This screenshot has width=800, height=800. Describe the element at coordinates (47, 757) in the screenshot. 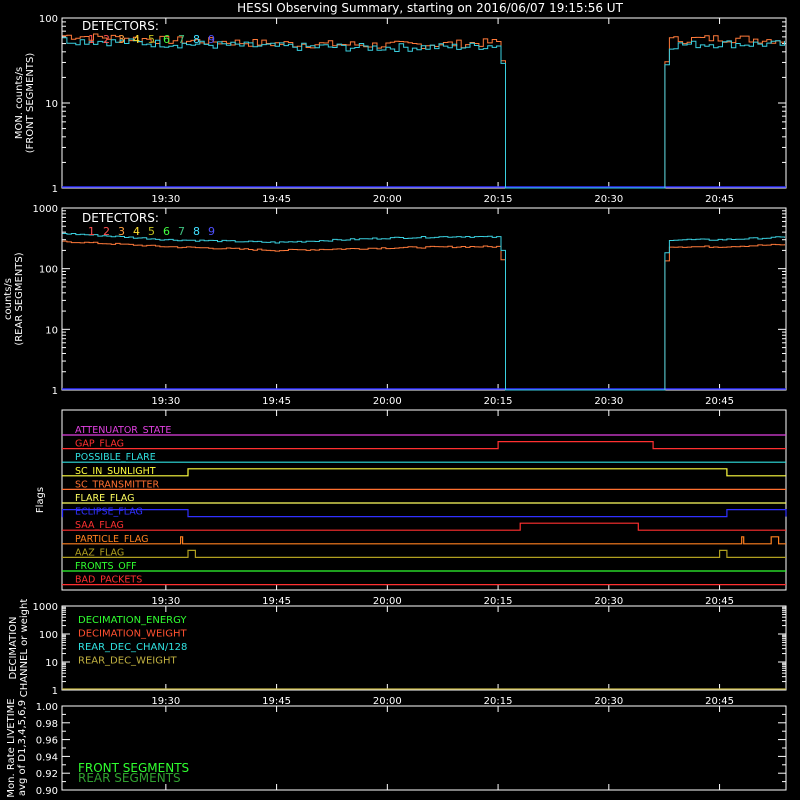

I see `y-tick-label: 0.94` at that location.